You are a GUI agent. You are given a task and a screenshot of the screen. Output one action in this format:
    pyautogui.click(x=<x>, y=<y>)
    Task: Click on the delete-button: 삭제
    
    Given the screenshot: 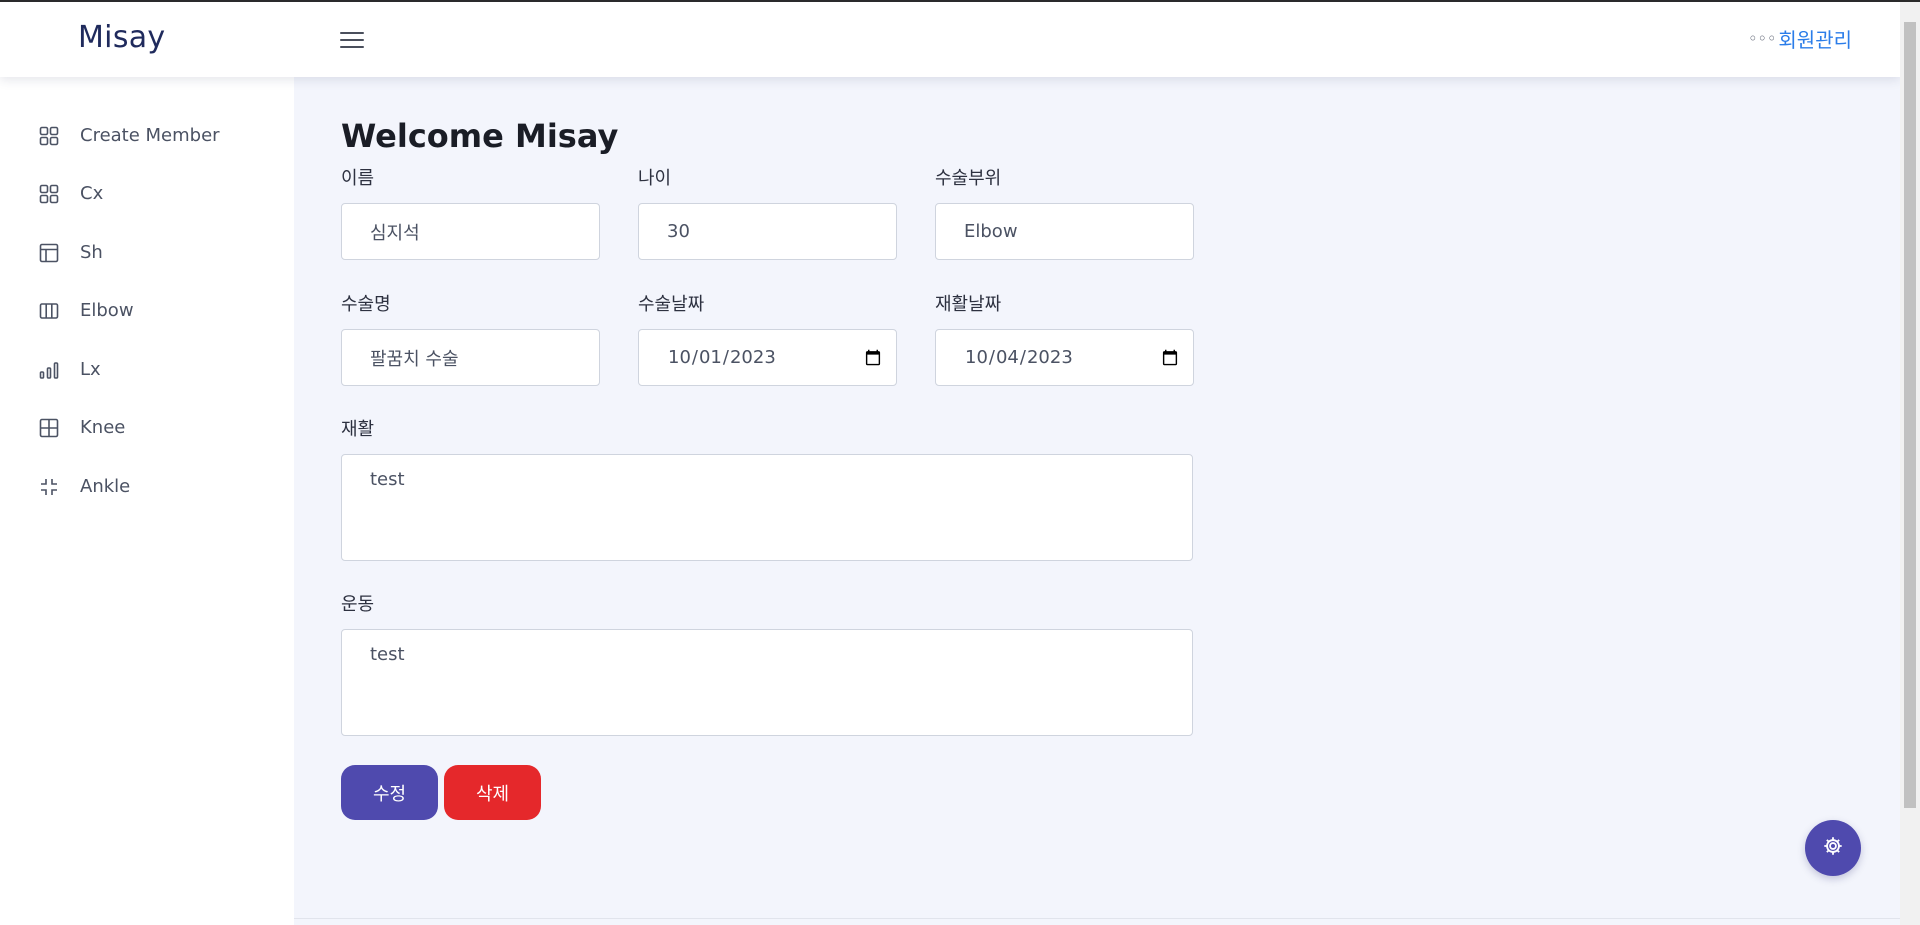 What is the action you would take?
    pyautogui.click(x=492, y=792)
    